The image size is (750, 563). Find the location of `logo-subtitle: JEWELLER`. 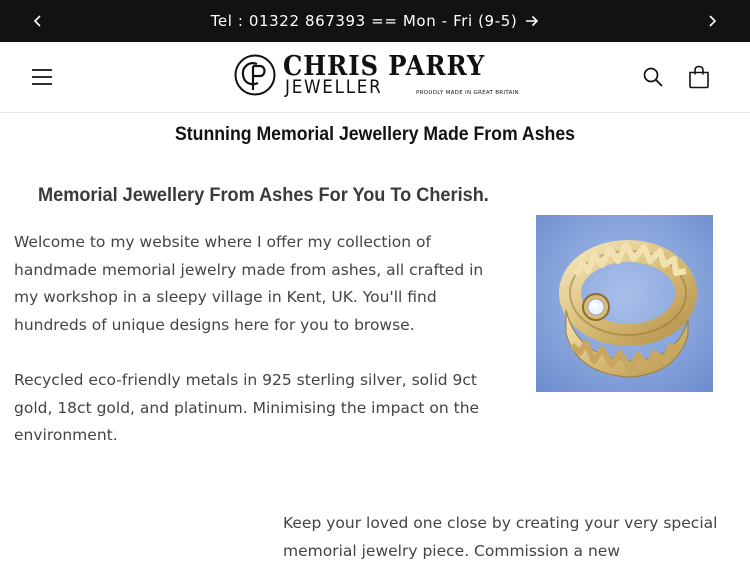

logo-subtitle: JEWELLER is located at coordinates (334, 87).